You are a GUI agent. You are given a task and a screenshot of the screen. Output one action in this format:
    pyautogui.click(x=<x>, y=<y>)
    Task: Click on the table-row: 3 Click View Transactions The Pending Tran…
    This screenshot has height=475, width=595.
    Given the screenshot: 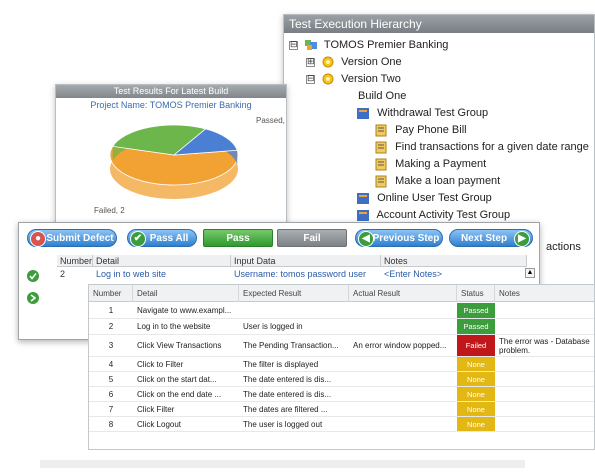 What is the action you would take?
    pyautogui.click(x=341, y=346)
    